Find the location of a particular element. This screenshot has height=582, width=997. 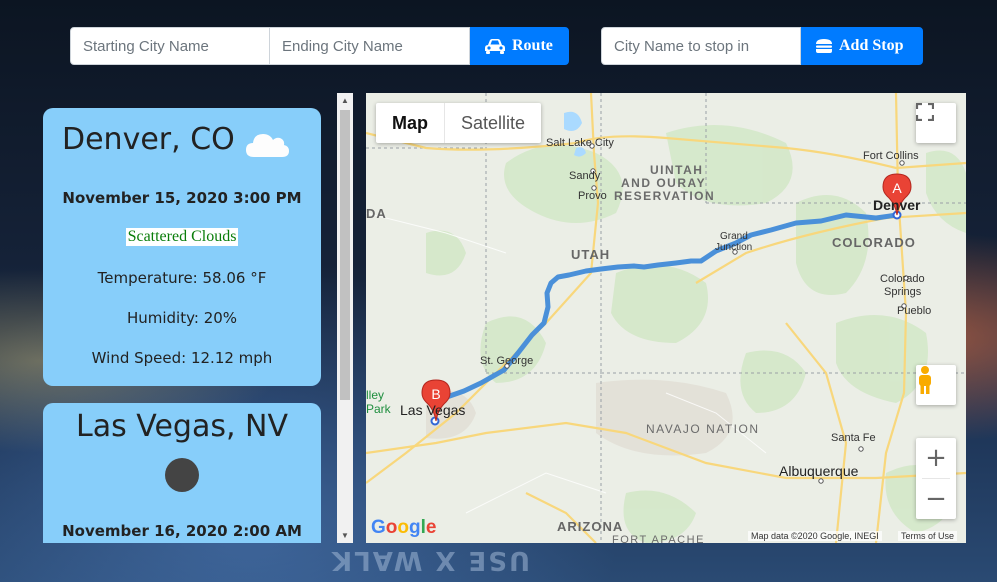

label-fort-apache: FORT APACHE is located at coordinates (658, 538).